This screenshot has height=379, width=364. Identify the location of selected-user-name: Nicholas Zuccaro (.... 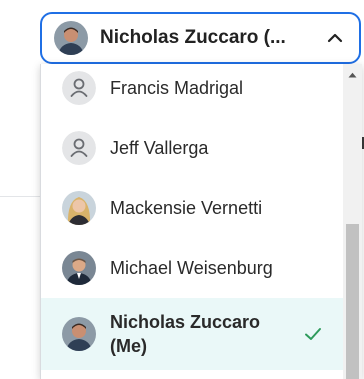
(193, 37).